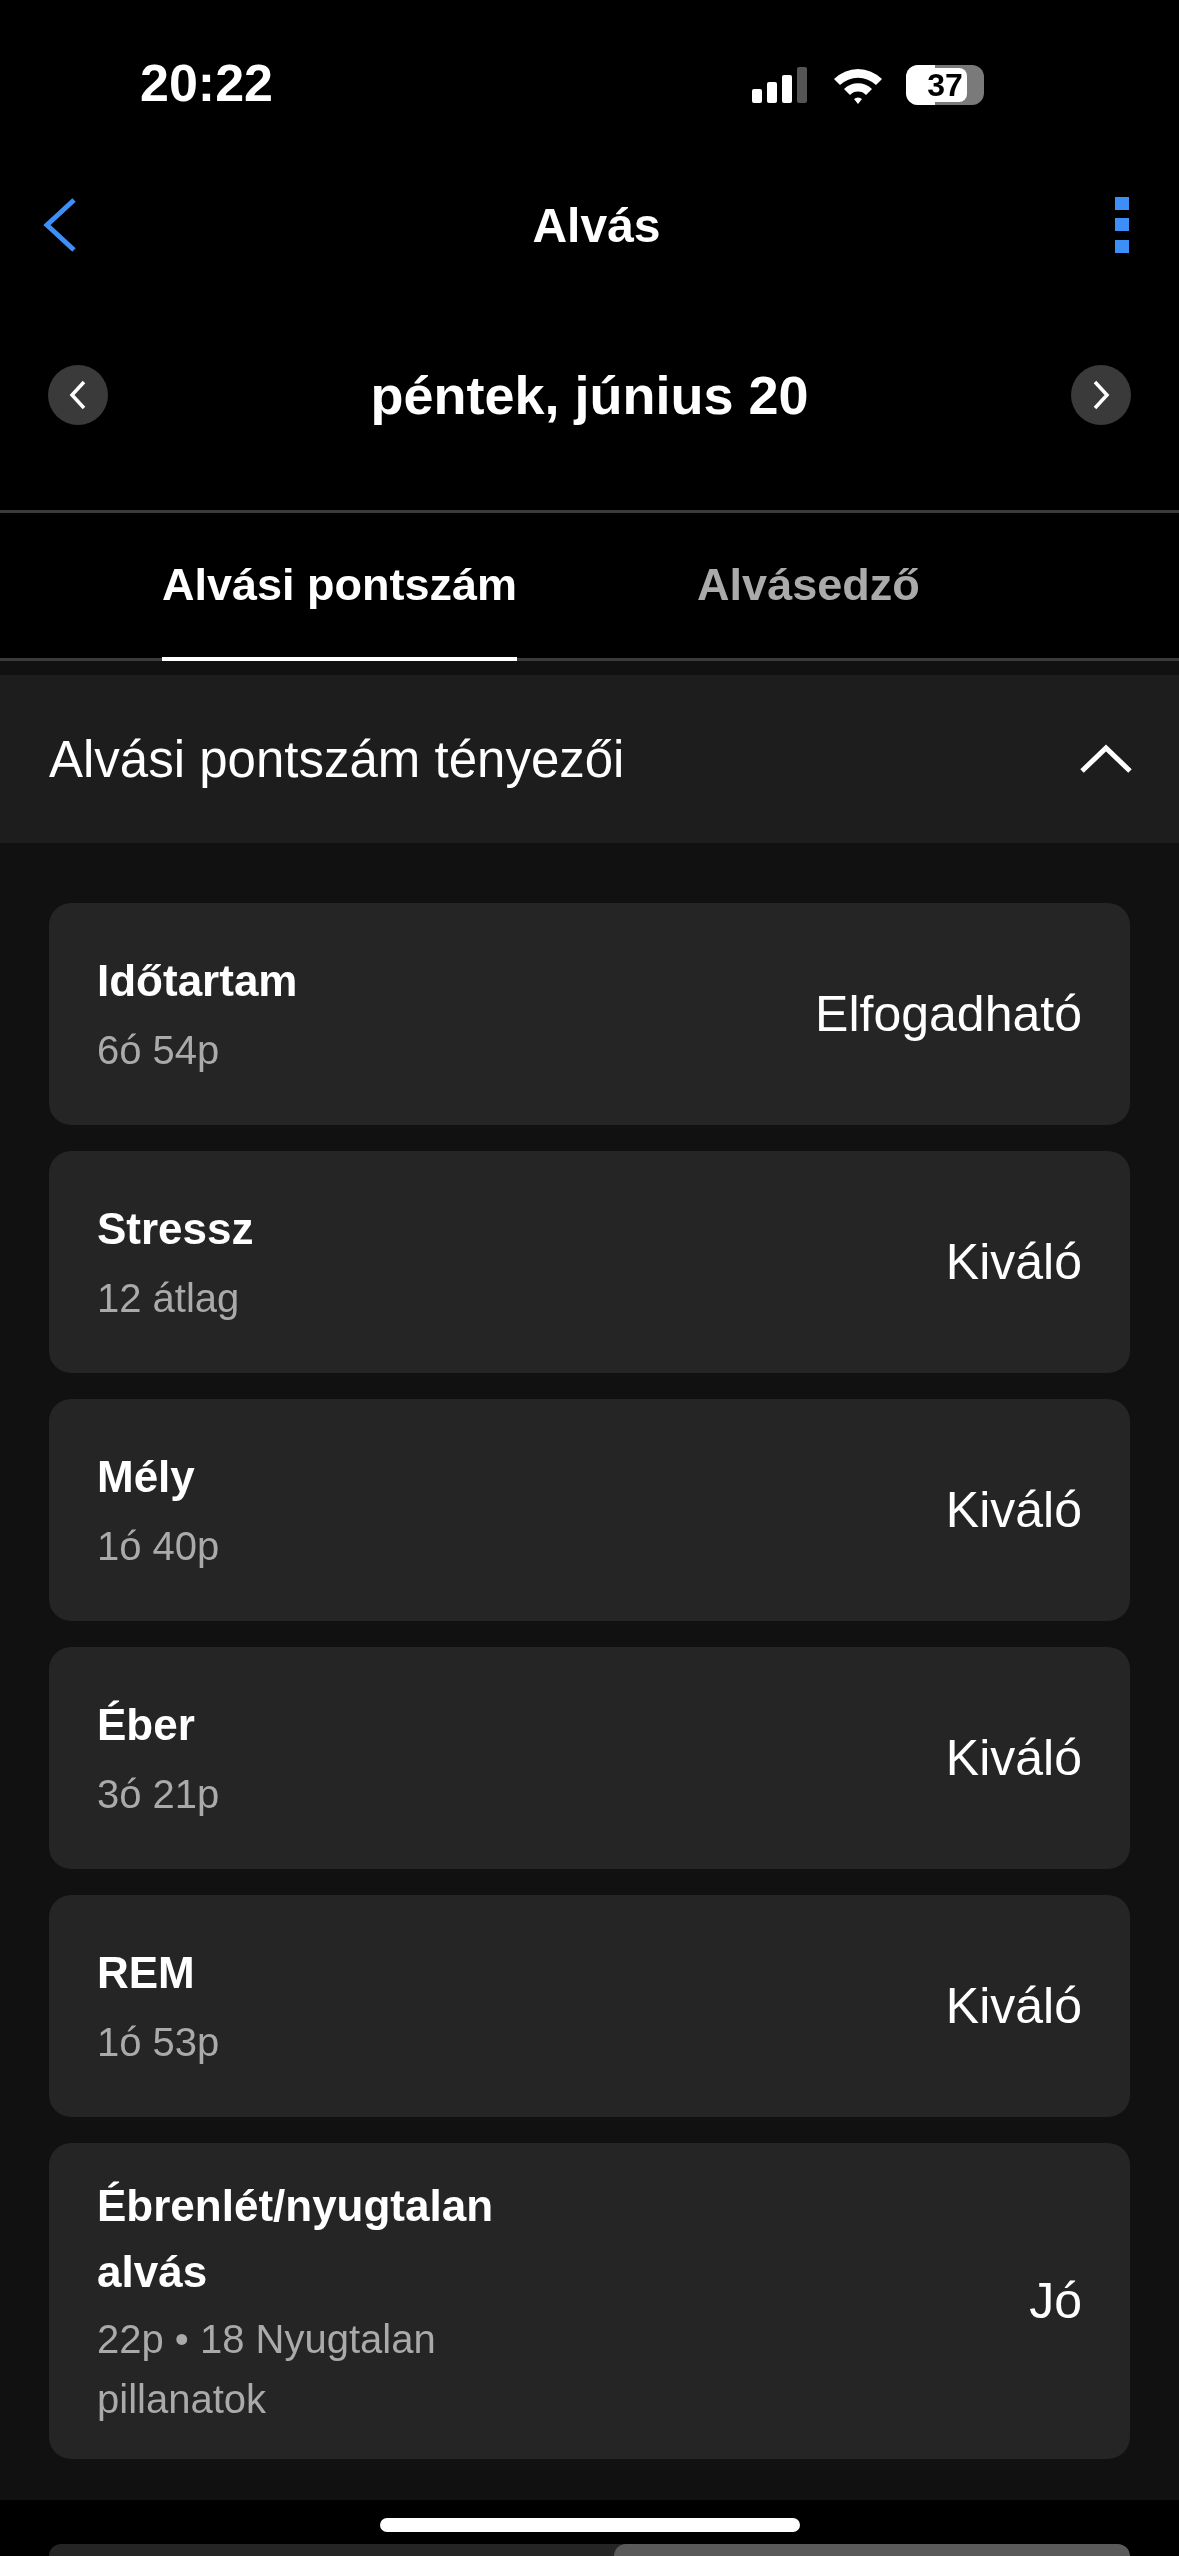  I want to click on factor-detail: 12 átlag, so click(169, 1298).